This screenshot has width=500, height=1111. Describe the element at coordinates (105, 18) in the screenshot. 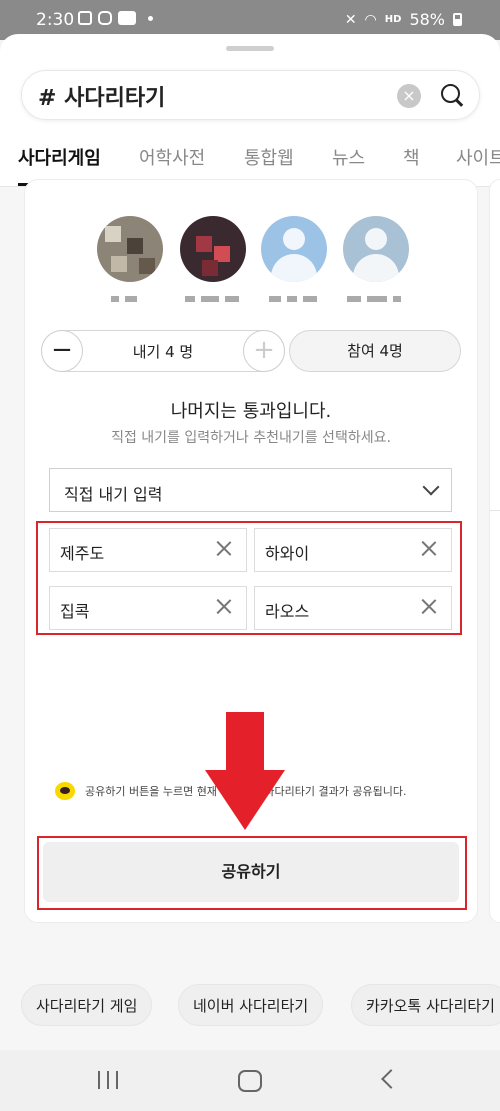

I see `instagram-icon` at that location.